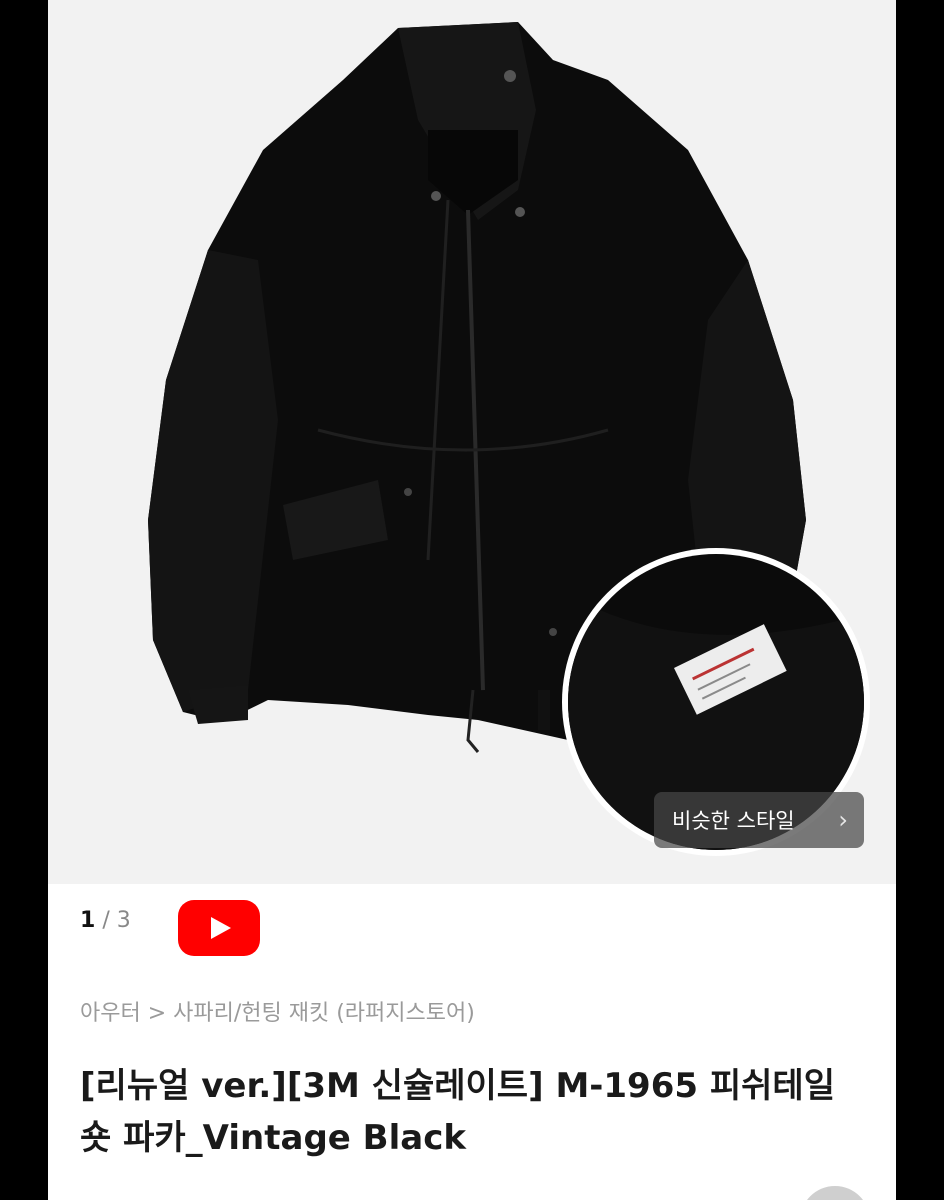 The width and height of the screenshot is (944, 1200). What do you see at coordinates (123, 920) in the screenshot?
I see `pager-total: 3` at bounding box center [123, 920].